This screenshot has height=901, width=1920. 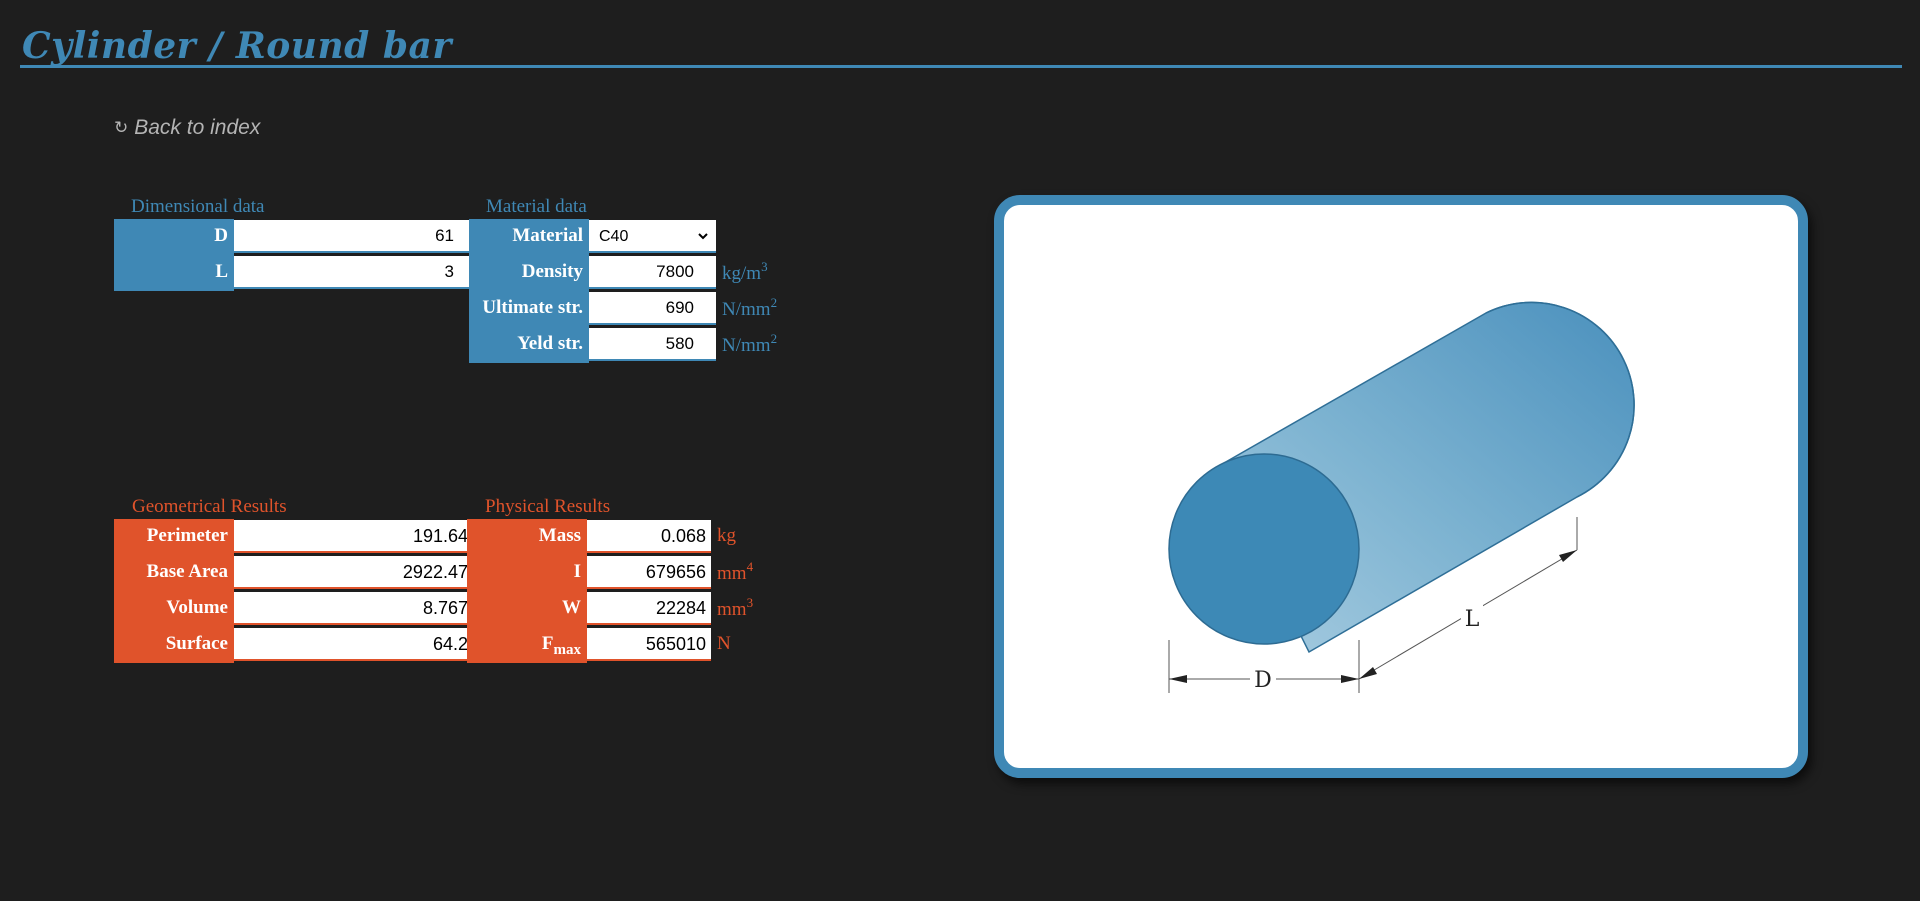 I want to click on density-unit-base: kg/m, so click(x=742, y=273).